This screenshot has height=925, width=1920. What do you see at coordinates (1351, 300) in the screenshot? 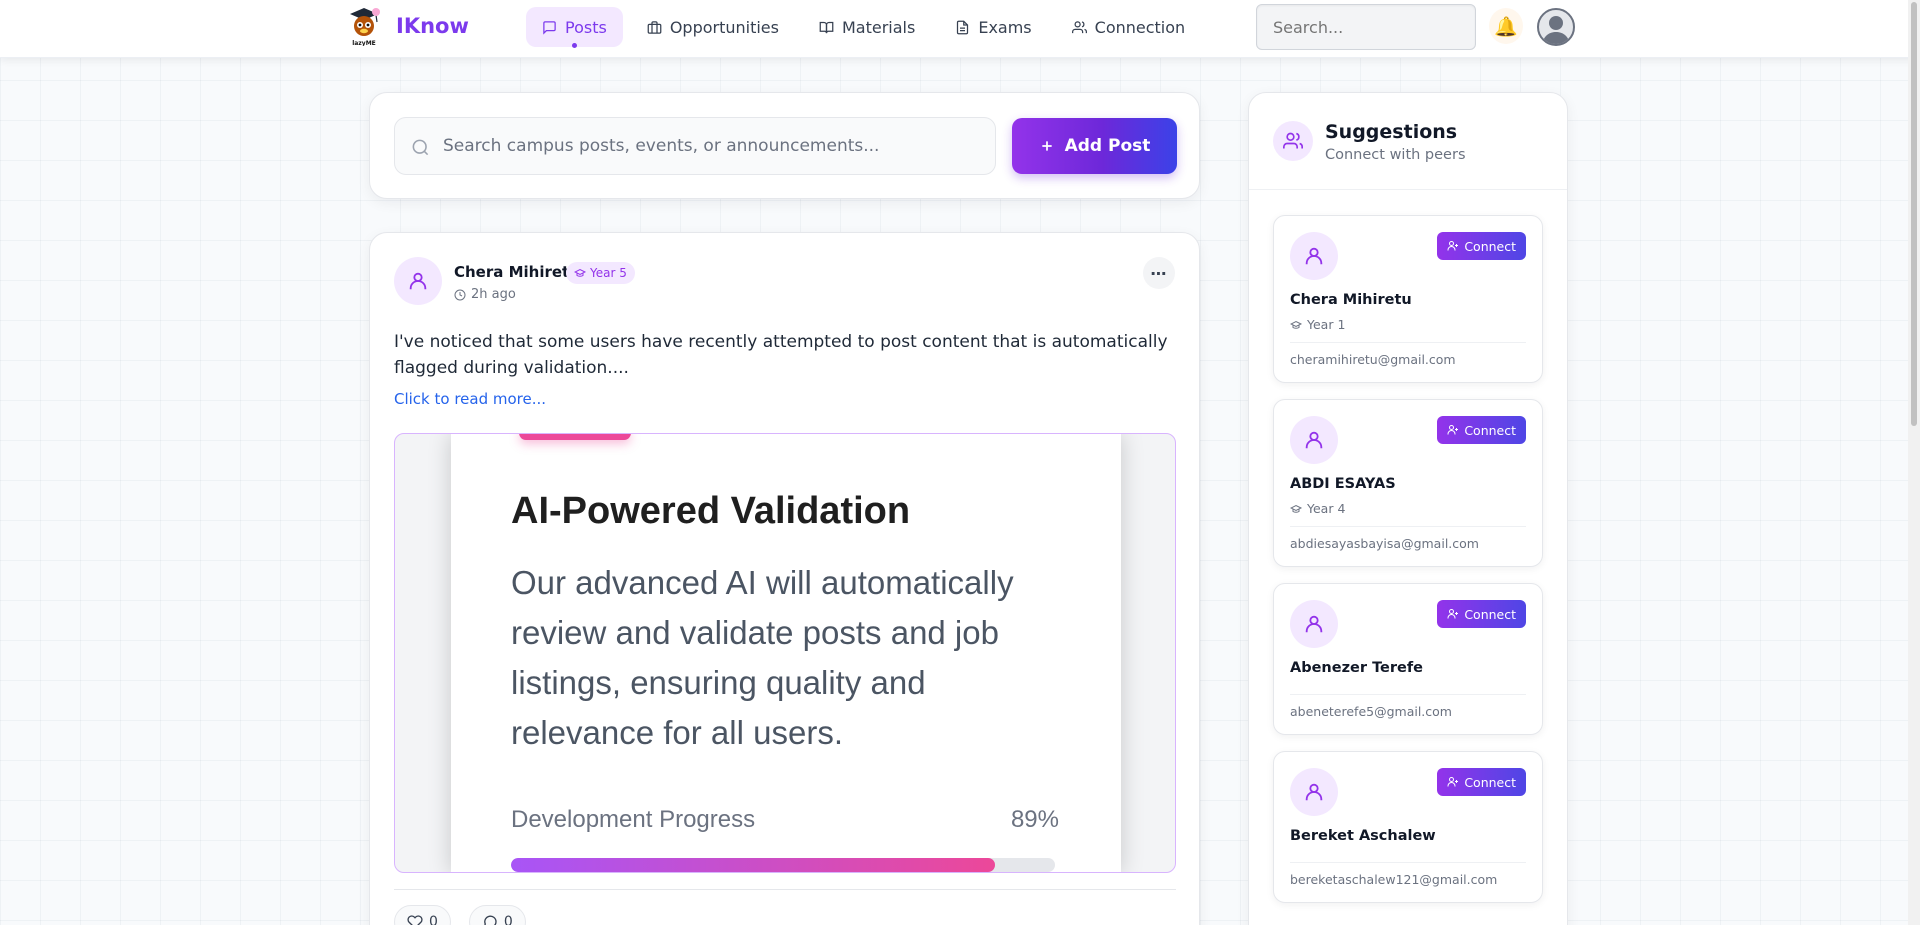
I see `suggestion-name: Chera Mihiretu` at bounding box center [1351, 300].